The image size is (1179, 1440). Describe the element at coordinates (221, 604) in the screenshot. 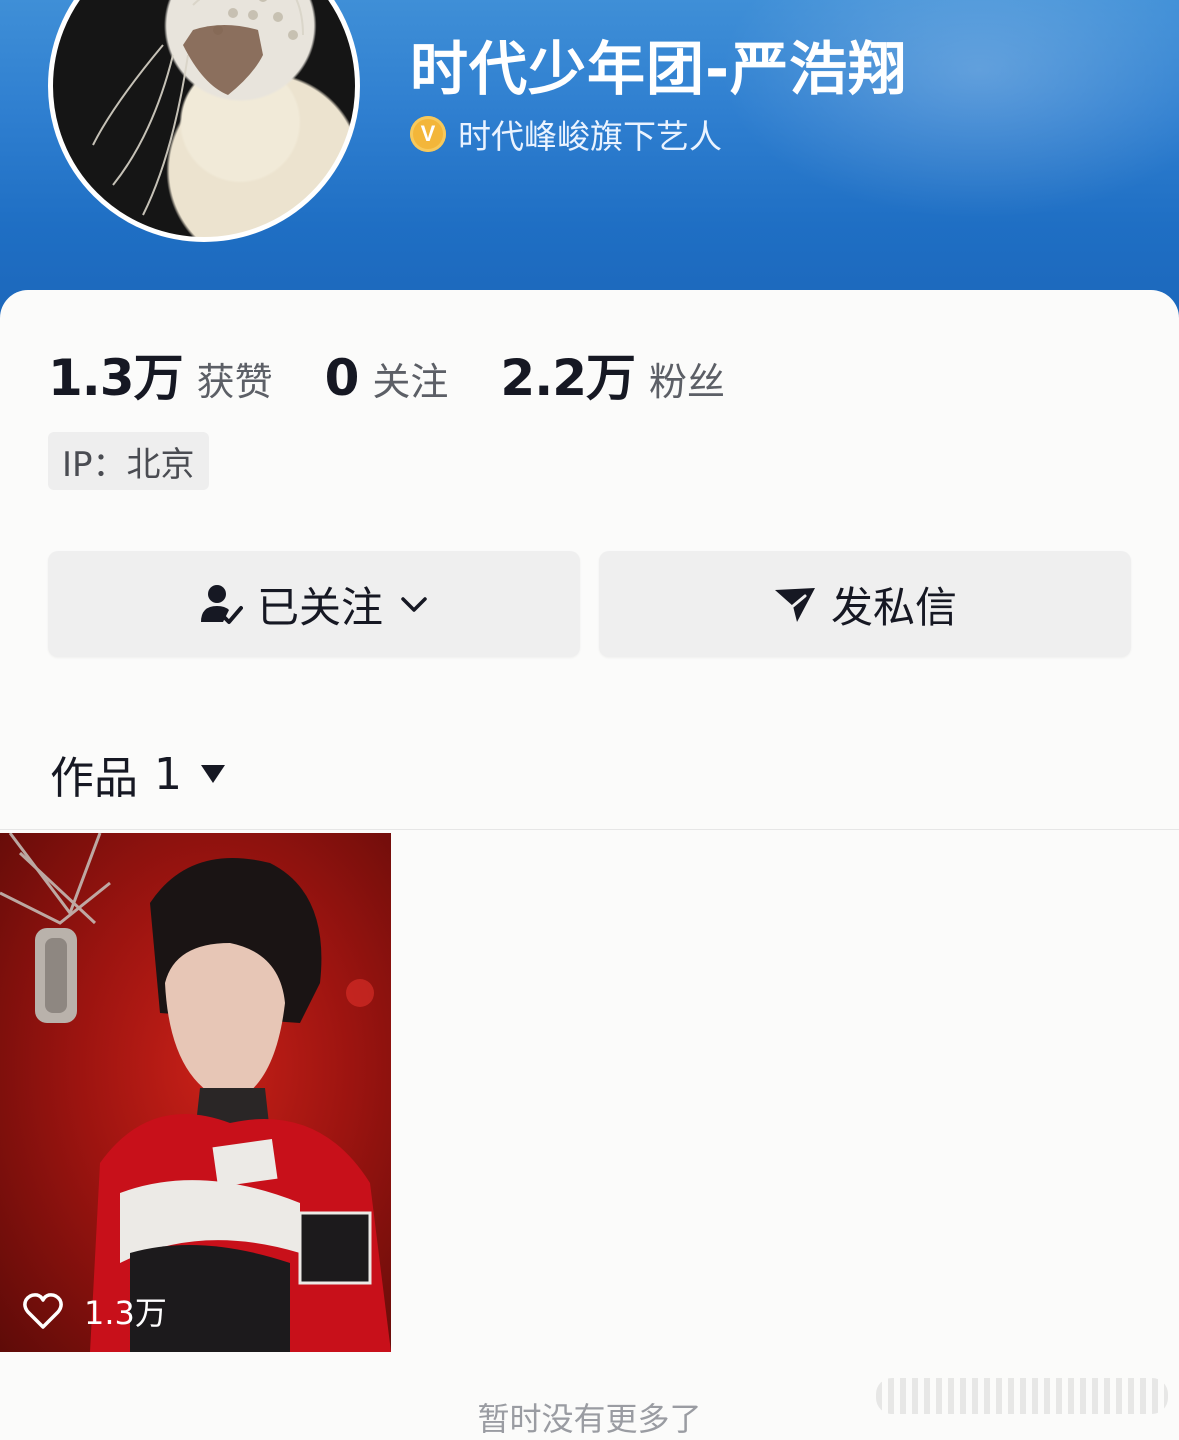

I see `user-check-icon` at that location.